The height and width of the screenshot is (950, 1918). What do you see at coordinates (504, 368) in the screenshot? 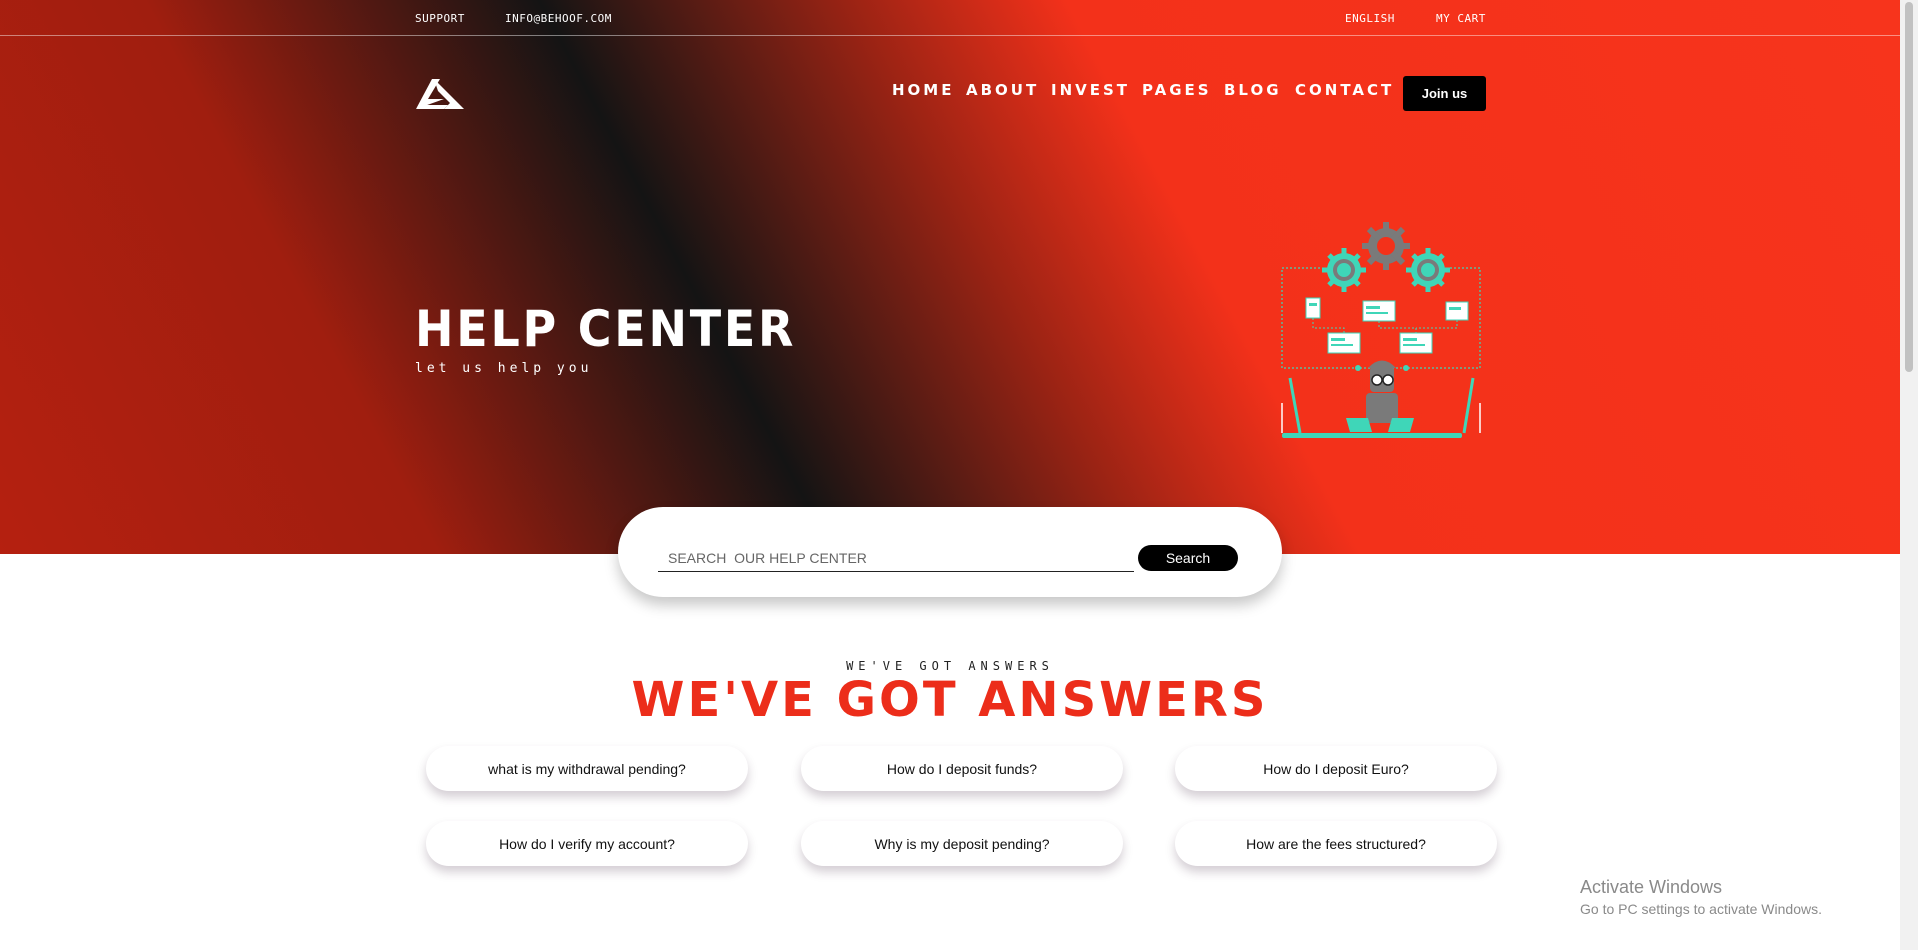
I see `page-subtitle: let us help you` at bounding box center [504, 368].